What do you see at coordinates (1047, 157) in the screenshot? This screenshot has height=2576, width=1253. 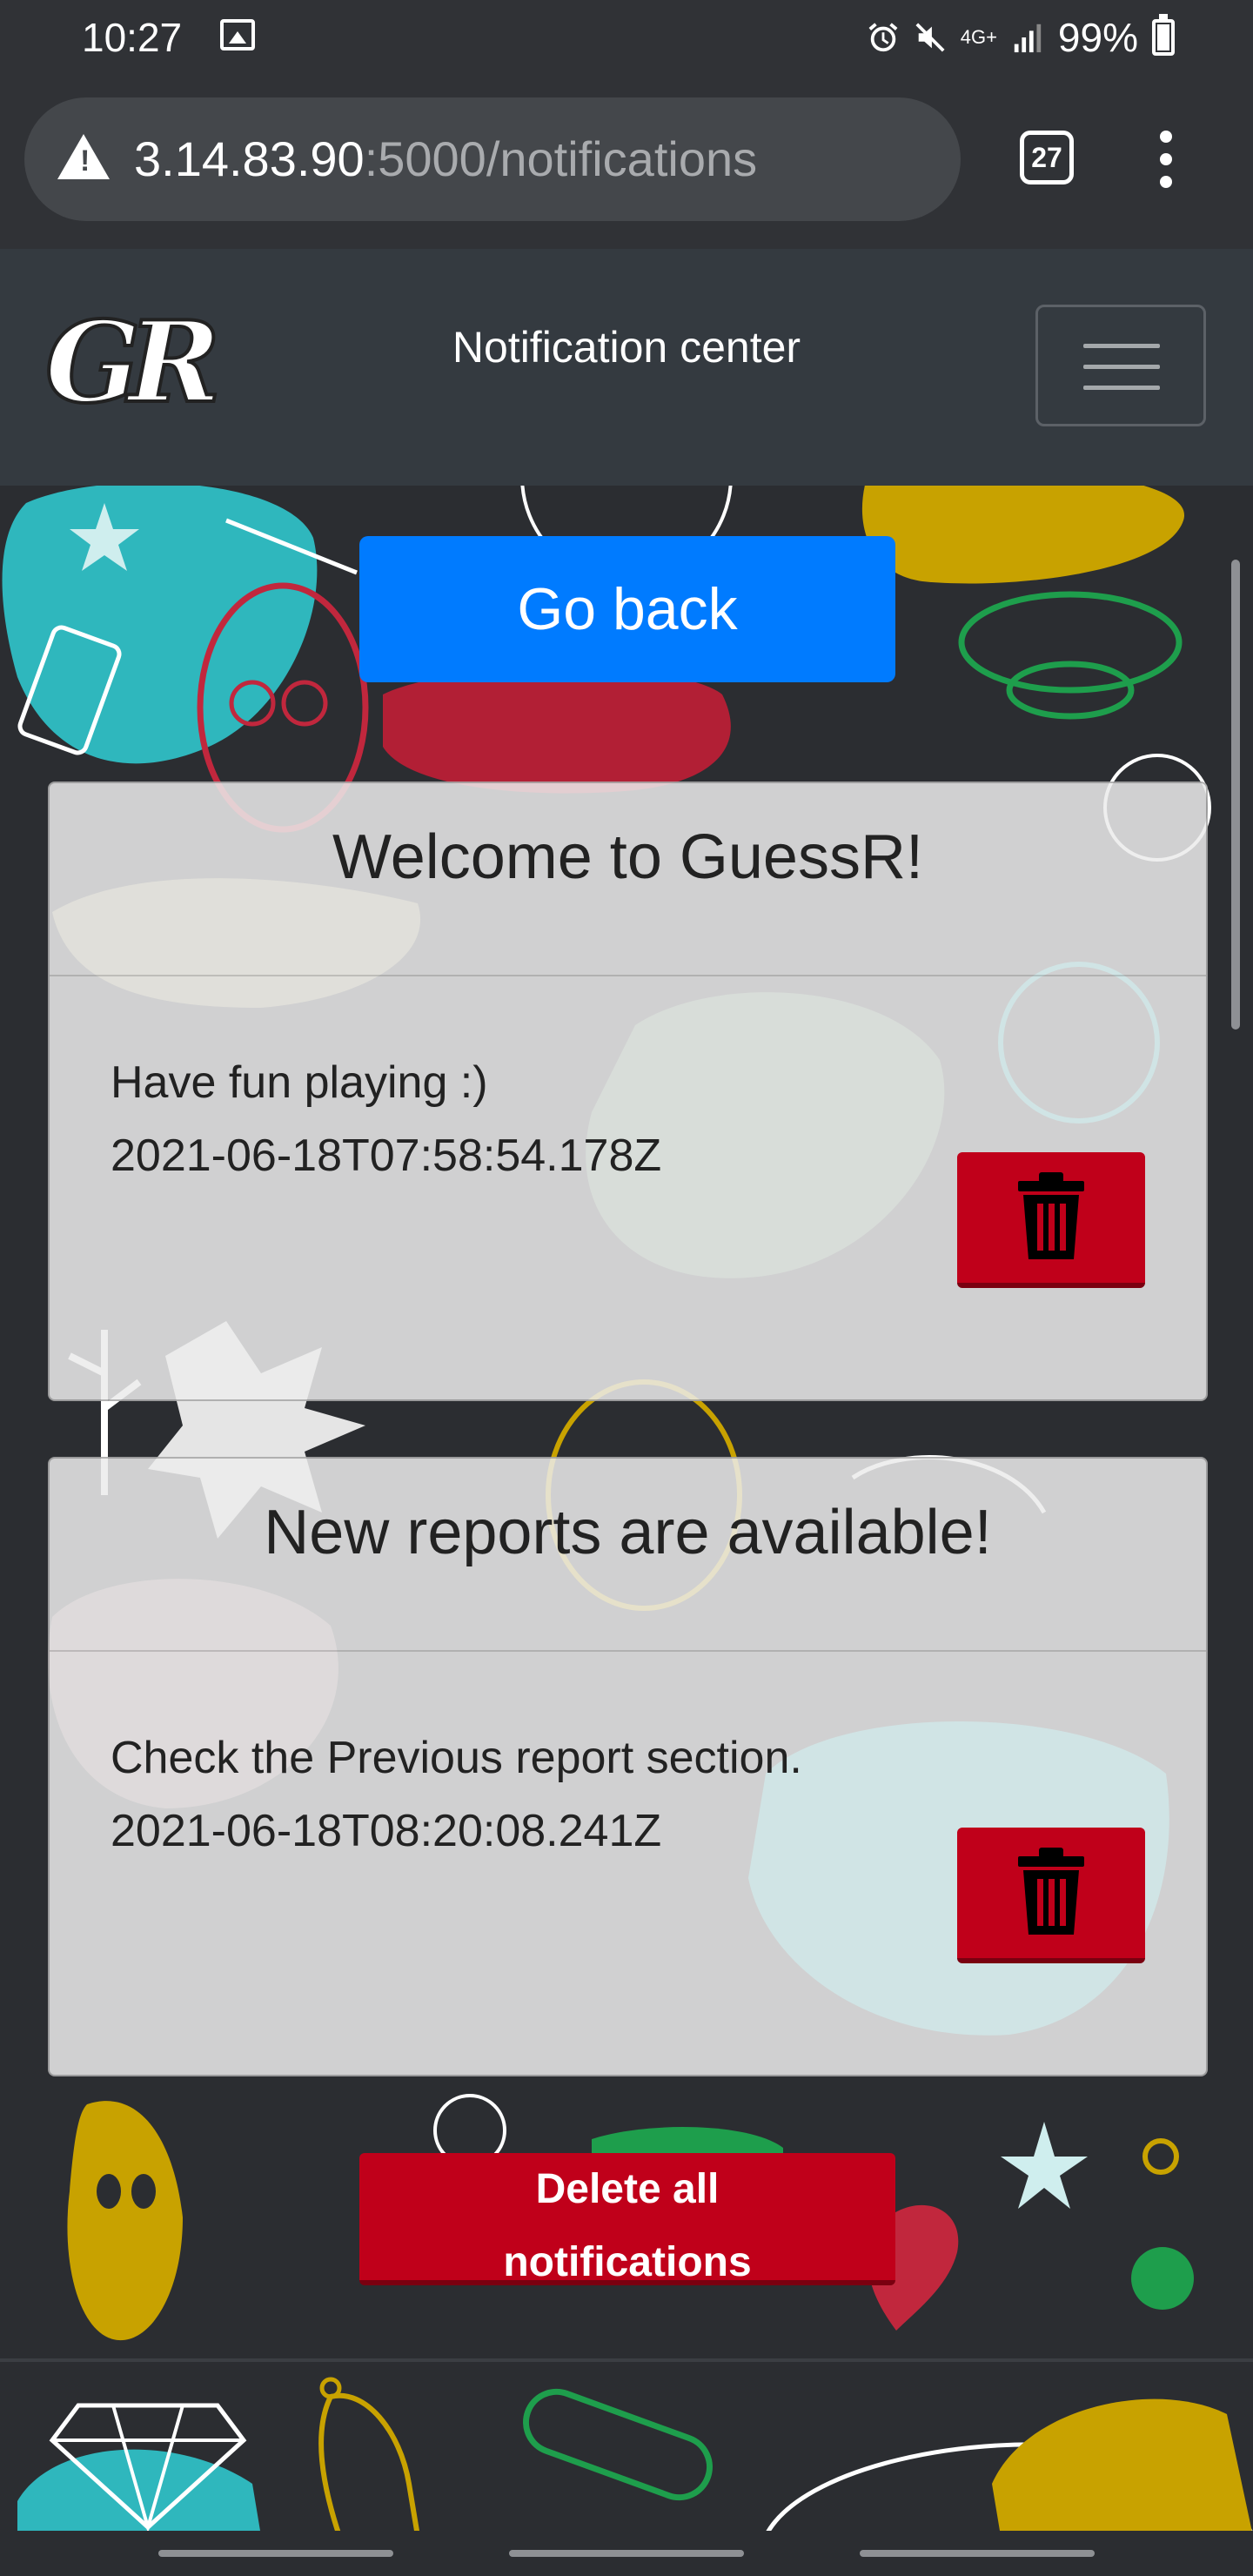 I see `tab-switcher-button: 27` at bounding box center [1047, 157].